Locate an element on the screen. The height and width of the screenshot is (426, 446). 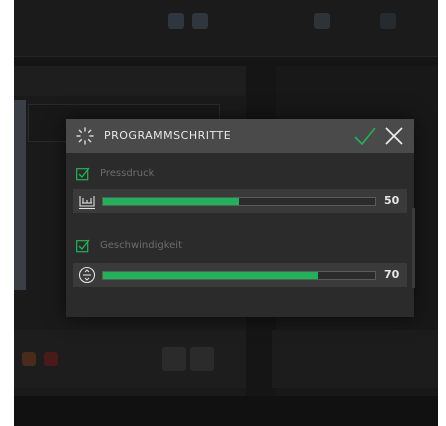
pressdruck-slider-row: 50 is located at coordinates (240, 201).